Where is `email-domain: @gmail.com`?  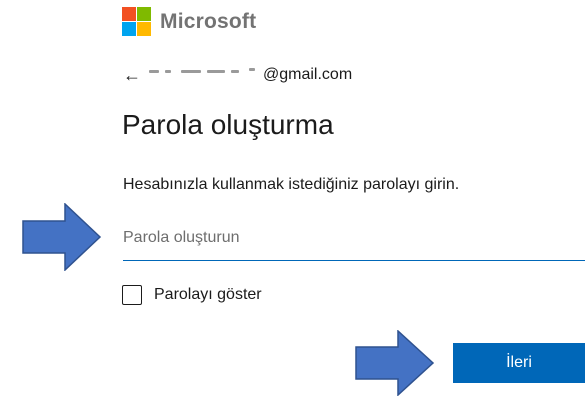 email-domain: @gmail.com is located at coordinates (308, 74).